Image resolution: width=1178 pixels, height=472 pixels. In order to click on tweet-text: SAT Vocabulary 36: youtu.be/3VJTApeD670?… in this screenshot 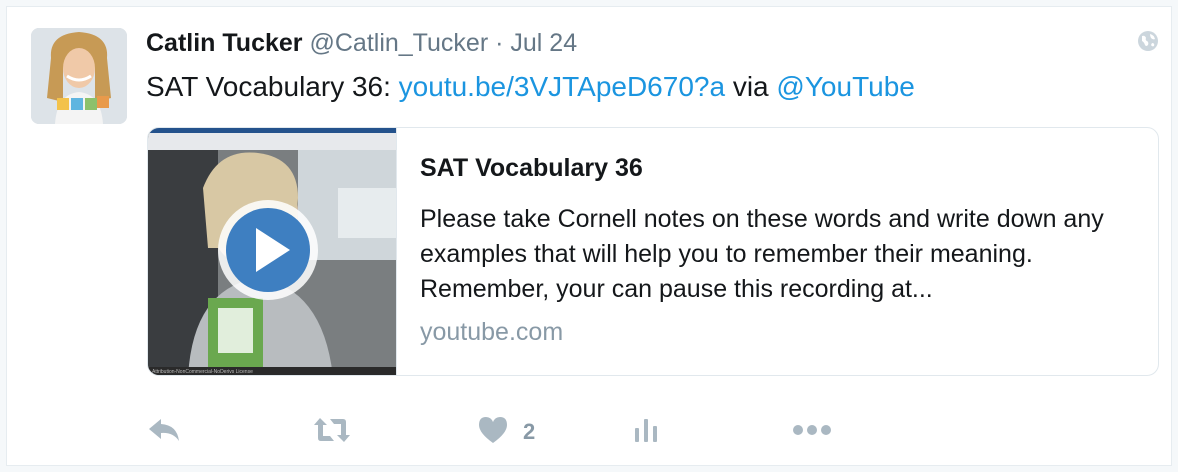, I will do `click(530, 87)`.